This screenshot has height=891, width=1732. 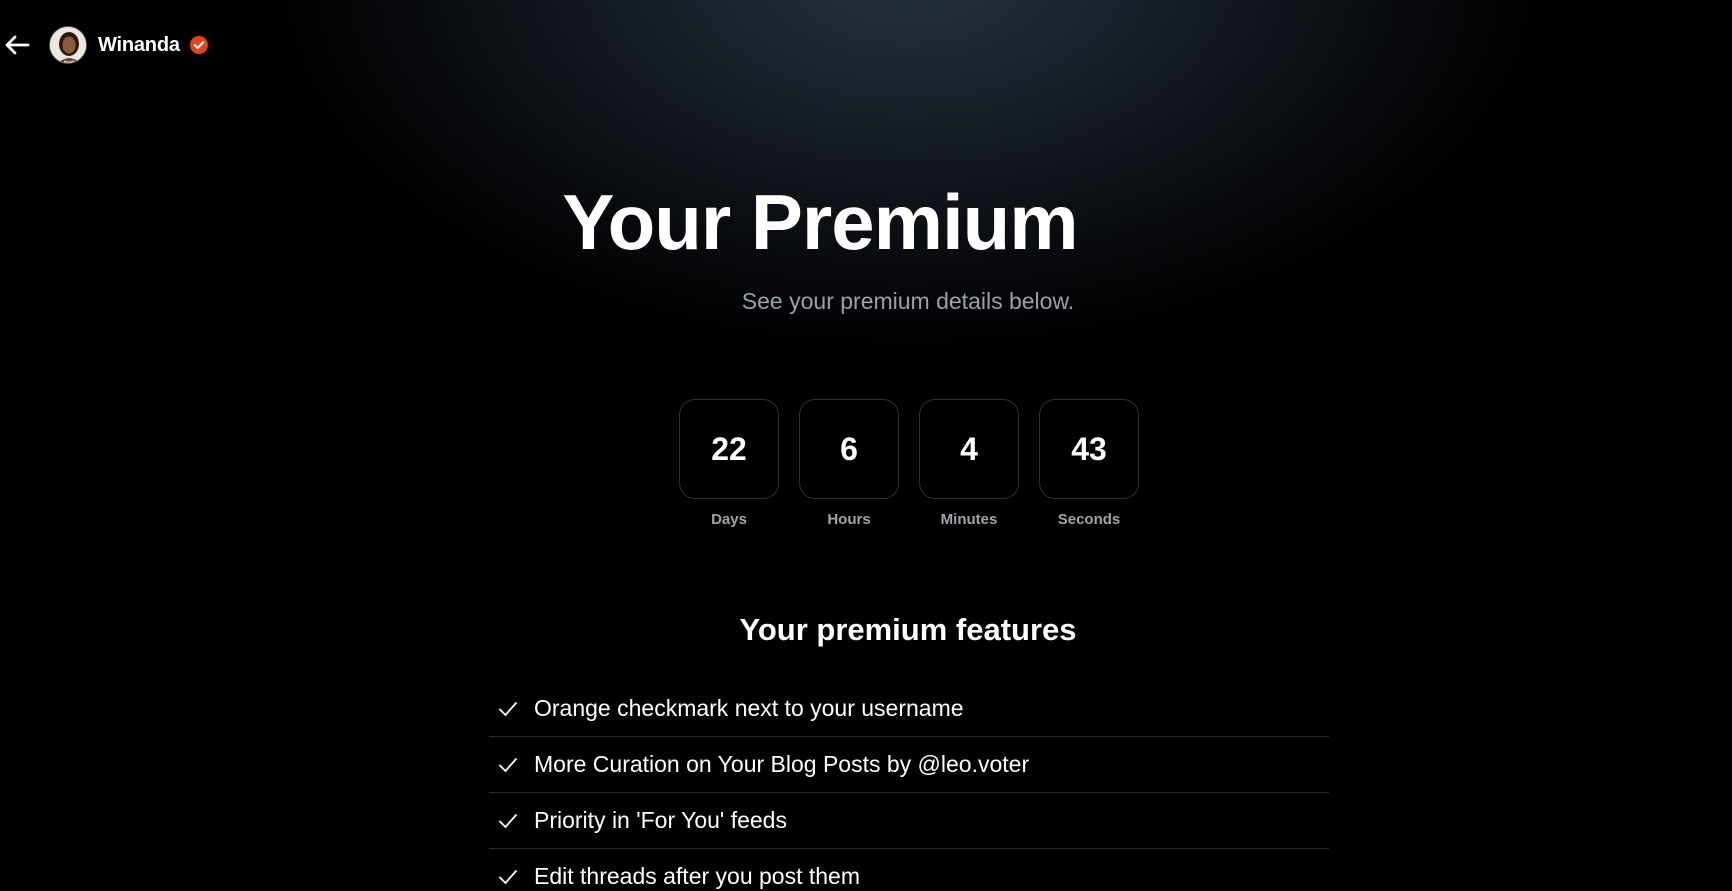 I want to click on top-bar: Winanda, so click(x=104, y=45).